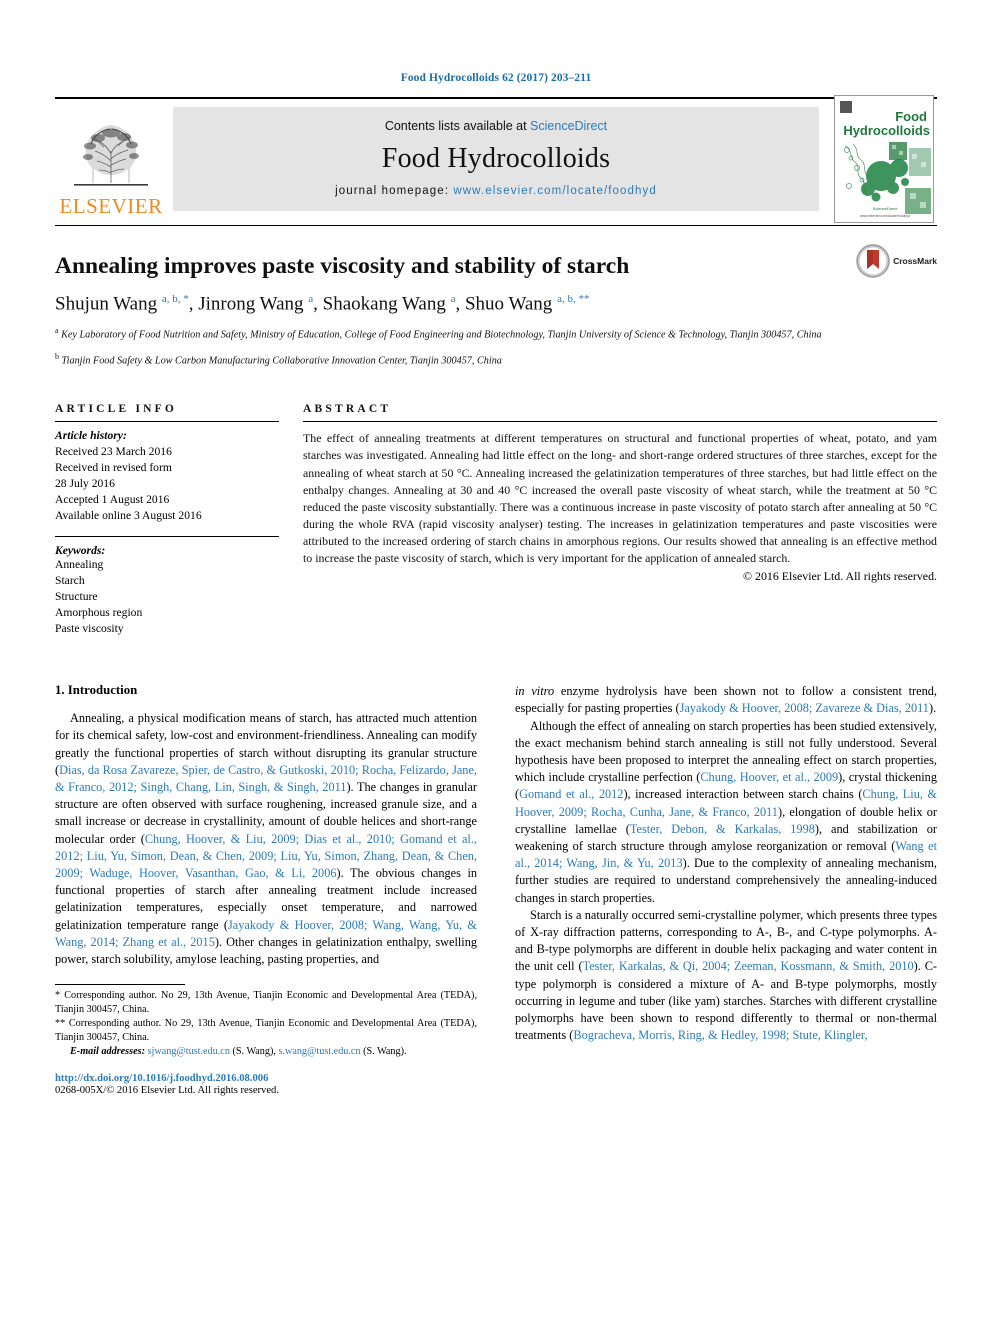  I want to click on history-item: Received in revised form, so click(113, 468).